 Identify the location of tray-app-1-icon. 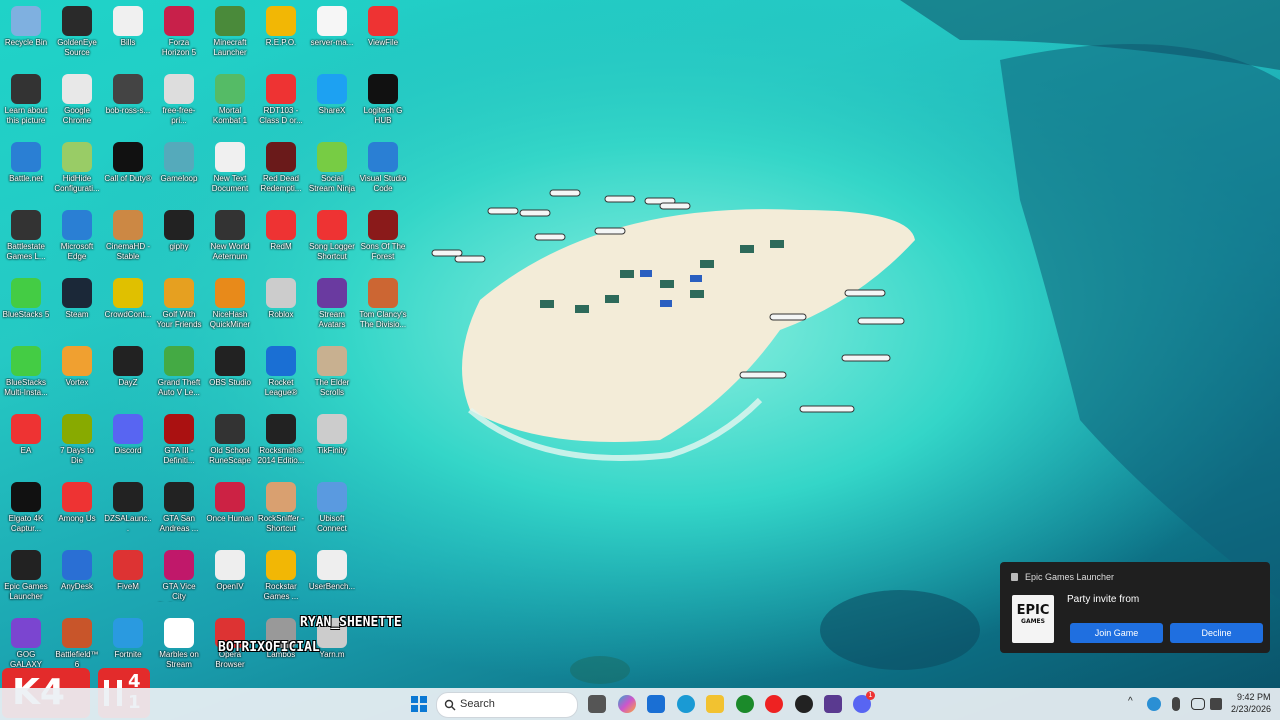
(1154, 704).